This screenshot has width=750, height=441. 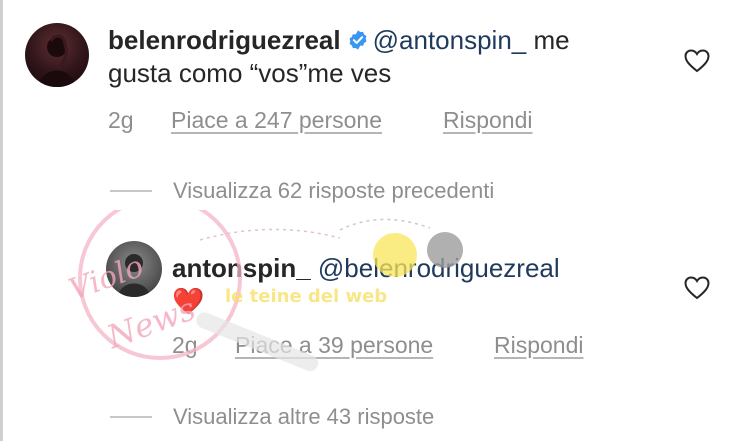 I want to click on avatar, so click(x=57, y=55).